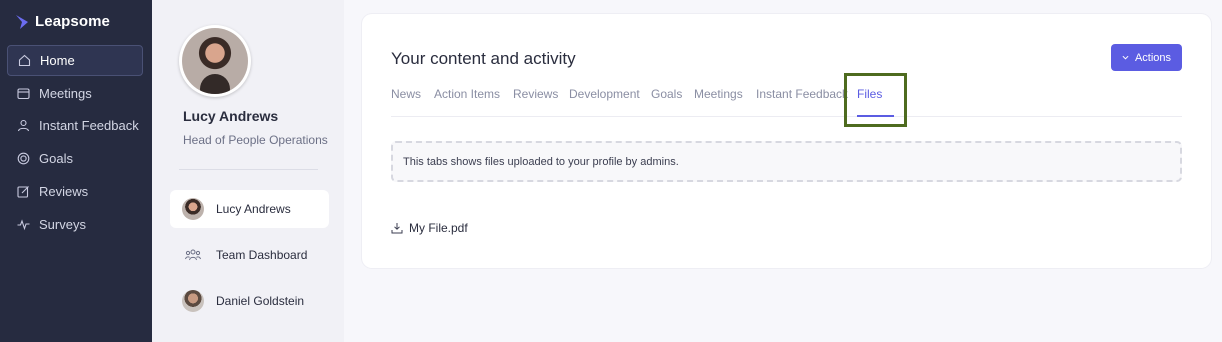 This screenshot has height=342, width=1222. I want to click on nav-item-instant-feedback: Instant Feedback, so click(75, 125).